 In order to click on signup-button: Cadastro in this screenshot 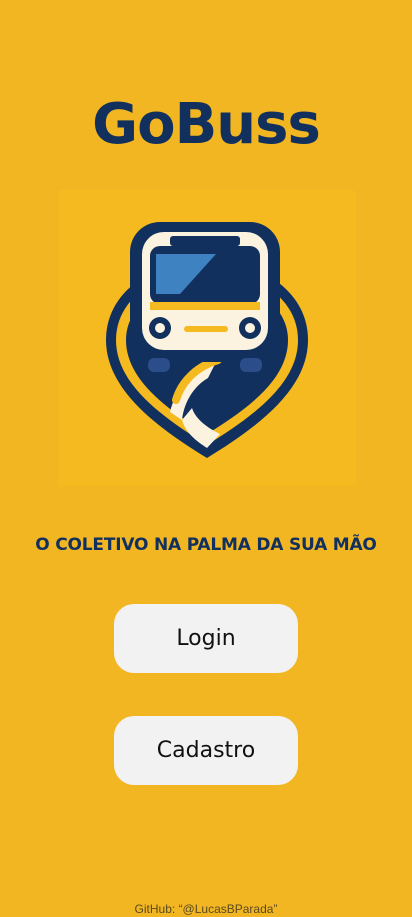, I will do `click(206, 750)`.